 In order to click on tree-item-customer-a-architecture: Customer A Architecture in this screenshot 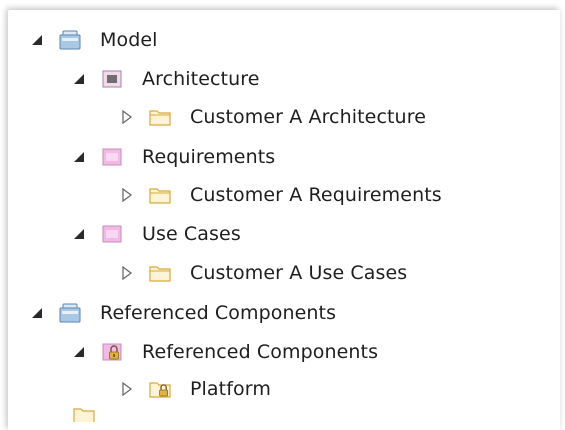, I will do `click(273, 117)`.